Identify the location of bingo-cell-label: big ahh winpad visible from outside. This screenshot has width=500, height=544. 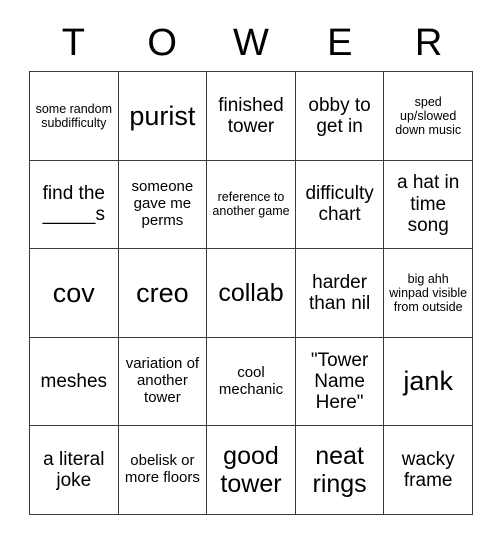
(428, 292).